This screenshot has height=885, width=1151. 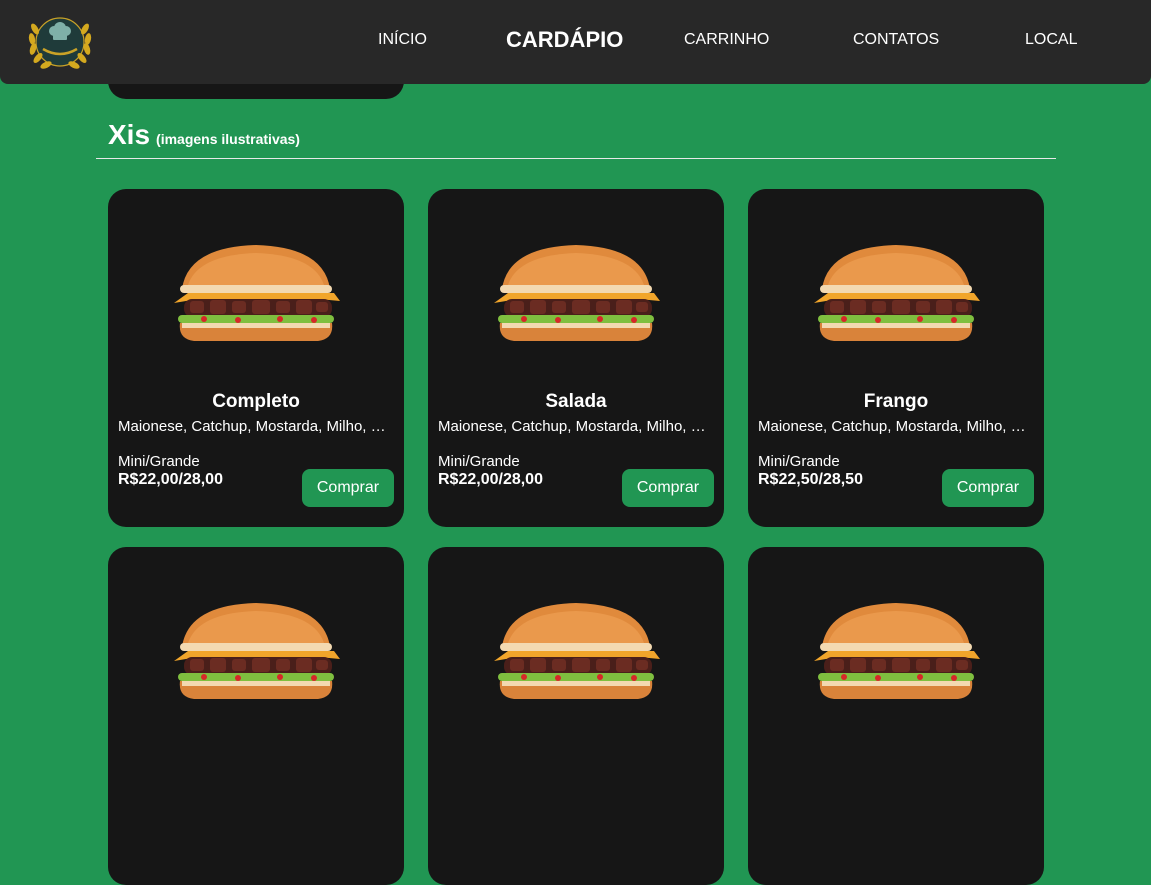 I want to click on section-subtitle: (imagens ilustrativas), so click(x=228, y=139).